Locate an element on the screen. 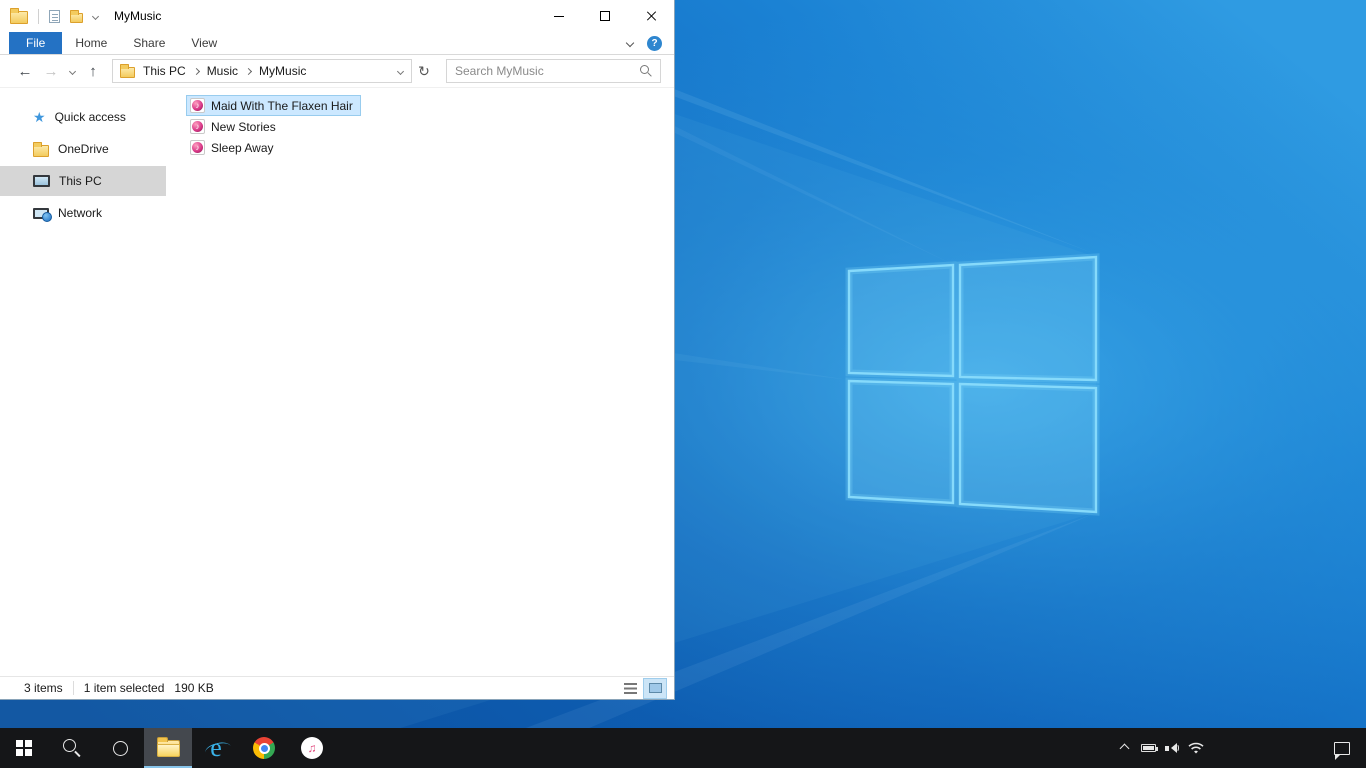 The height and width of the screenshot is (768, 1366). explorer-app-icon is located at coordinates (19, 16).